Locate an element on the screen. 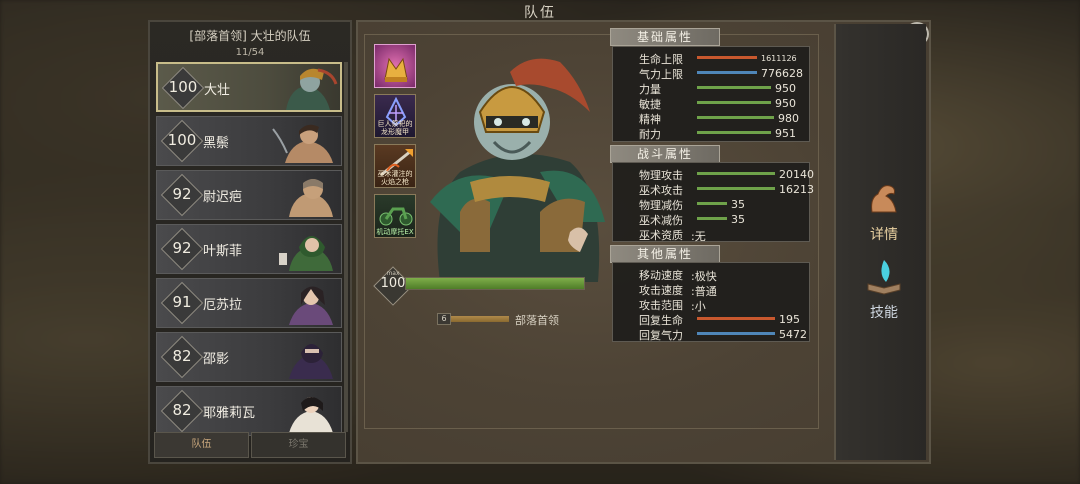 The width and height of the screenshot is (1080, 484). details-button: 详情 is located at coordinates (884, 213).